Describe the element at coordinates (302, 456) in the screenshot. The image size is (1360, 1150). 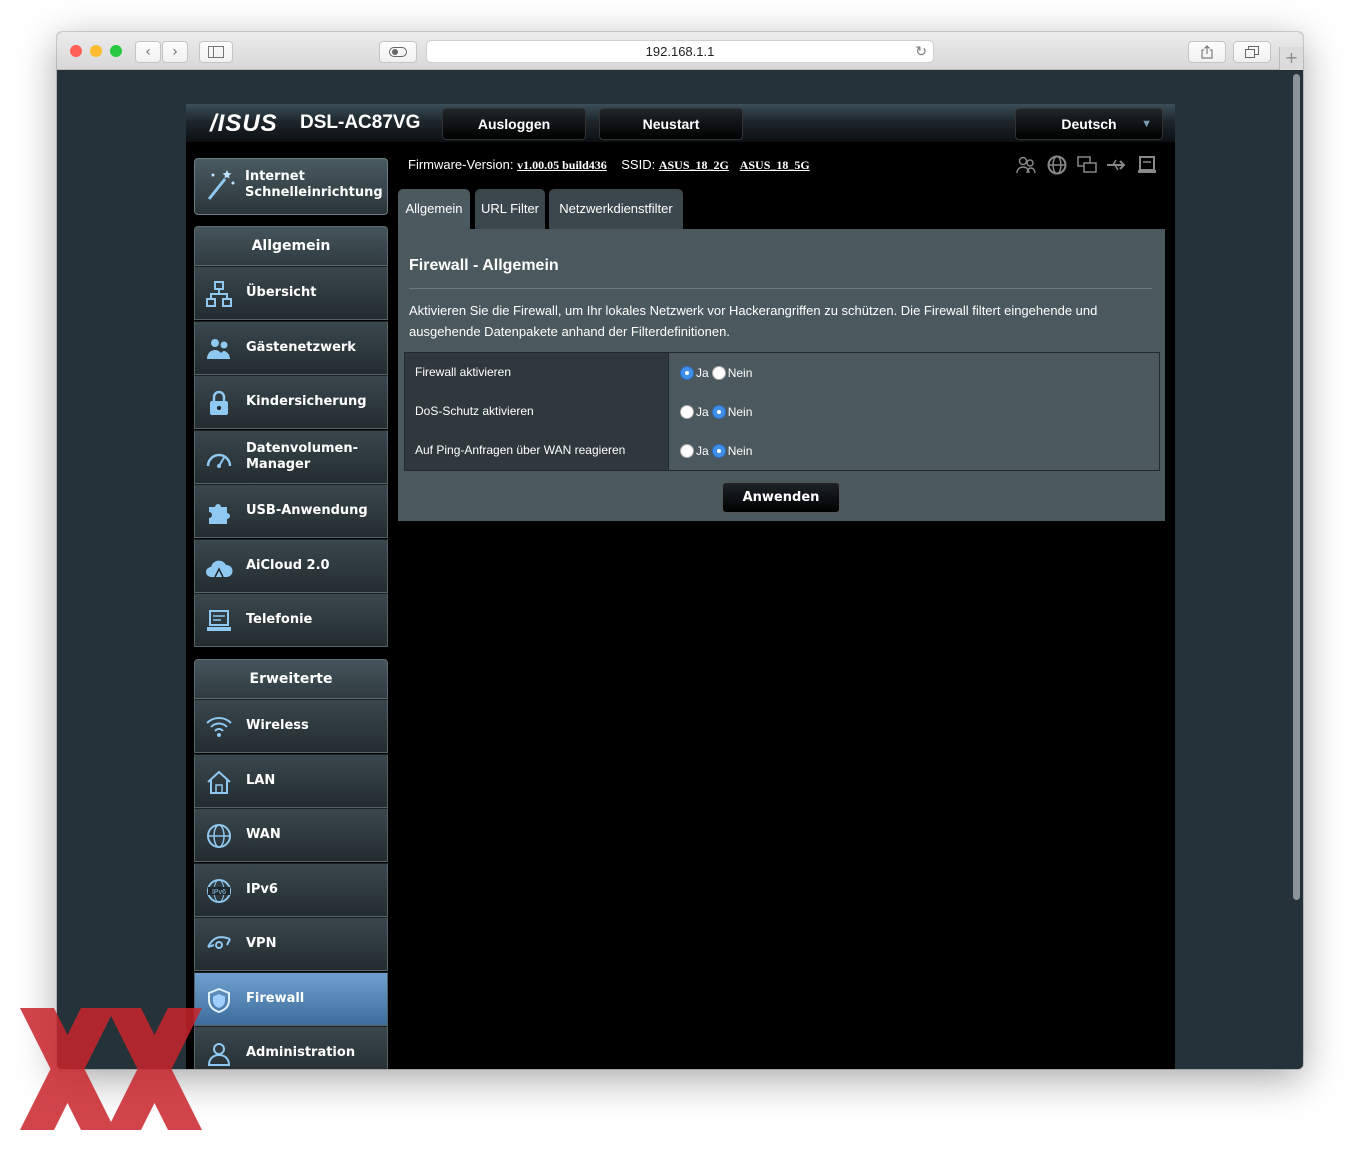
I see `sidebar-item-label: Datenvolumen-Manager` at that location.